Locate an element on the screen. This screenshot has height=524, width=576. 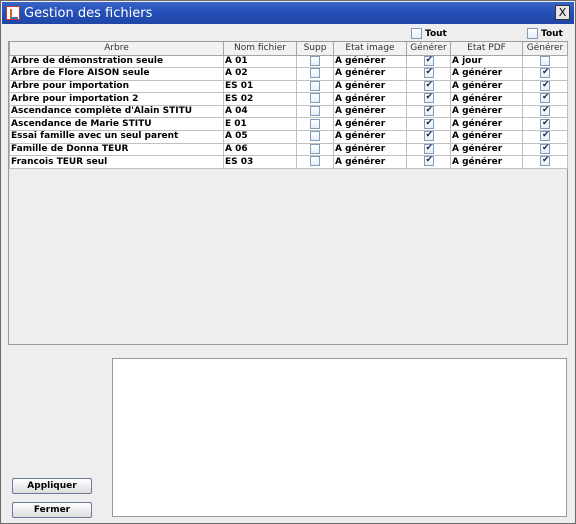
cell-arbre: Arbre de Flore AISON seule is located at coordinates (116, 74).